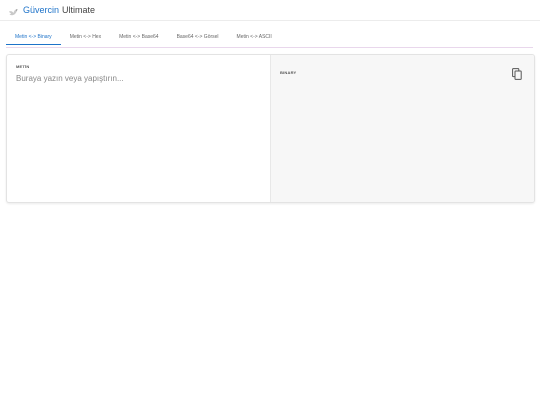 This screenshot has height=405, width=540. Describe the element at coordinates (79, 9) in the screenshot. I see `brand-secondary: Ultimate` at that location.